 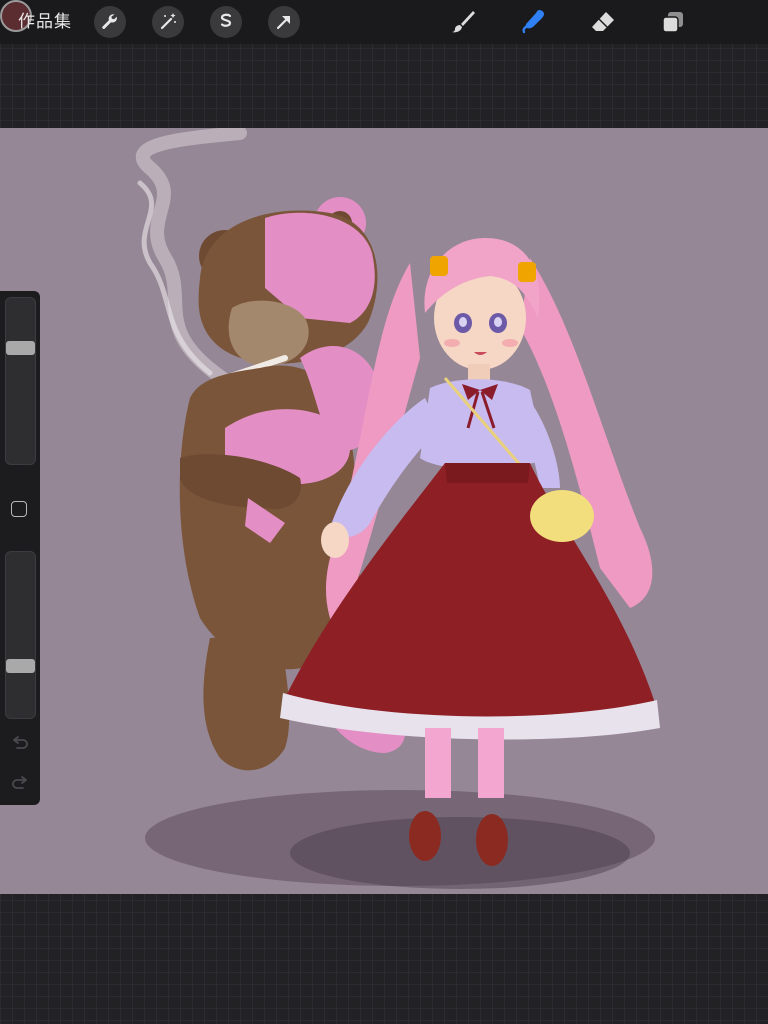 What do you see at coordinates (45, 22) in the screenshot?
I see `gallery-button: 作品集` at bounding box center [45, 22].